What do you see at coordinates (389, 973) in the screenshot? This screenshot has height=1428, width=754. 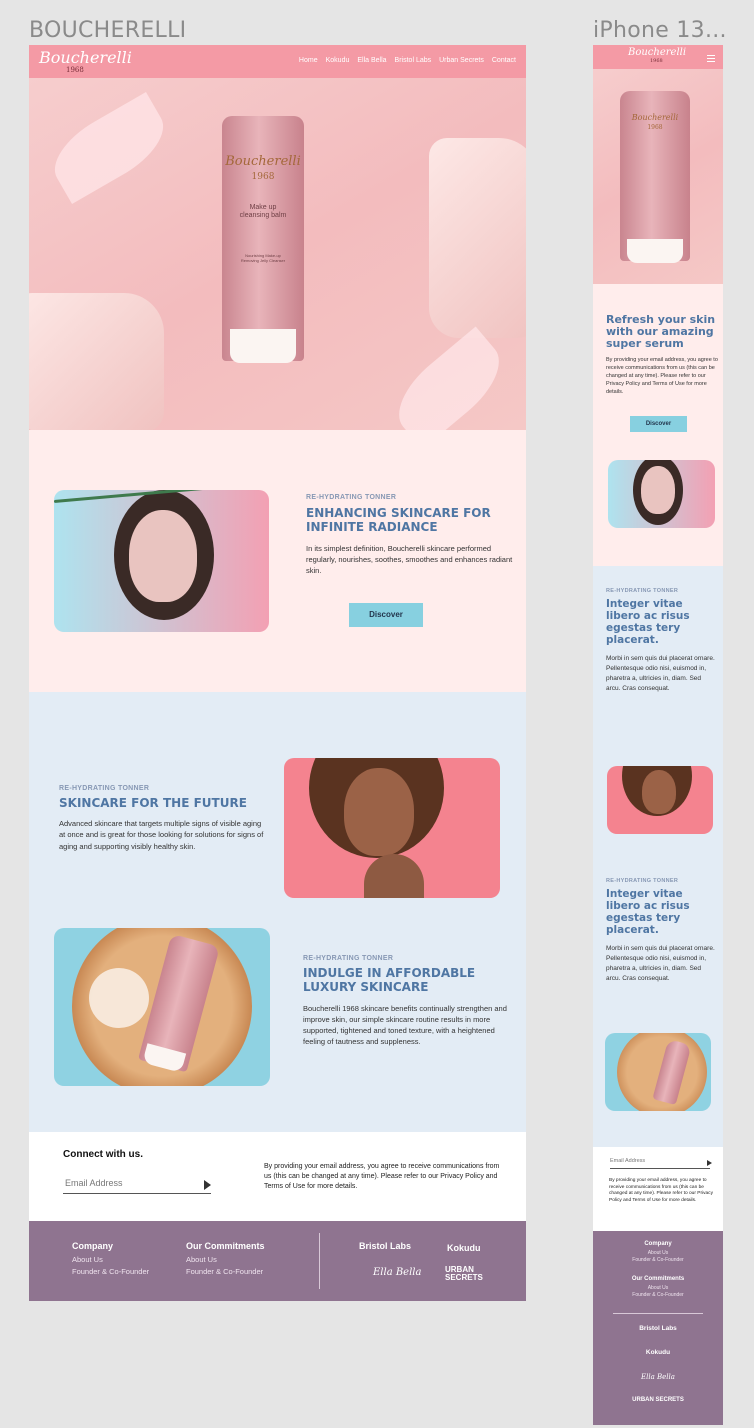 I see `heading-line: INDULGE IN AFFORDABLE` at bounding box center [389, 973].